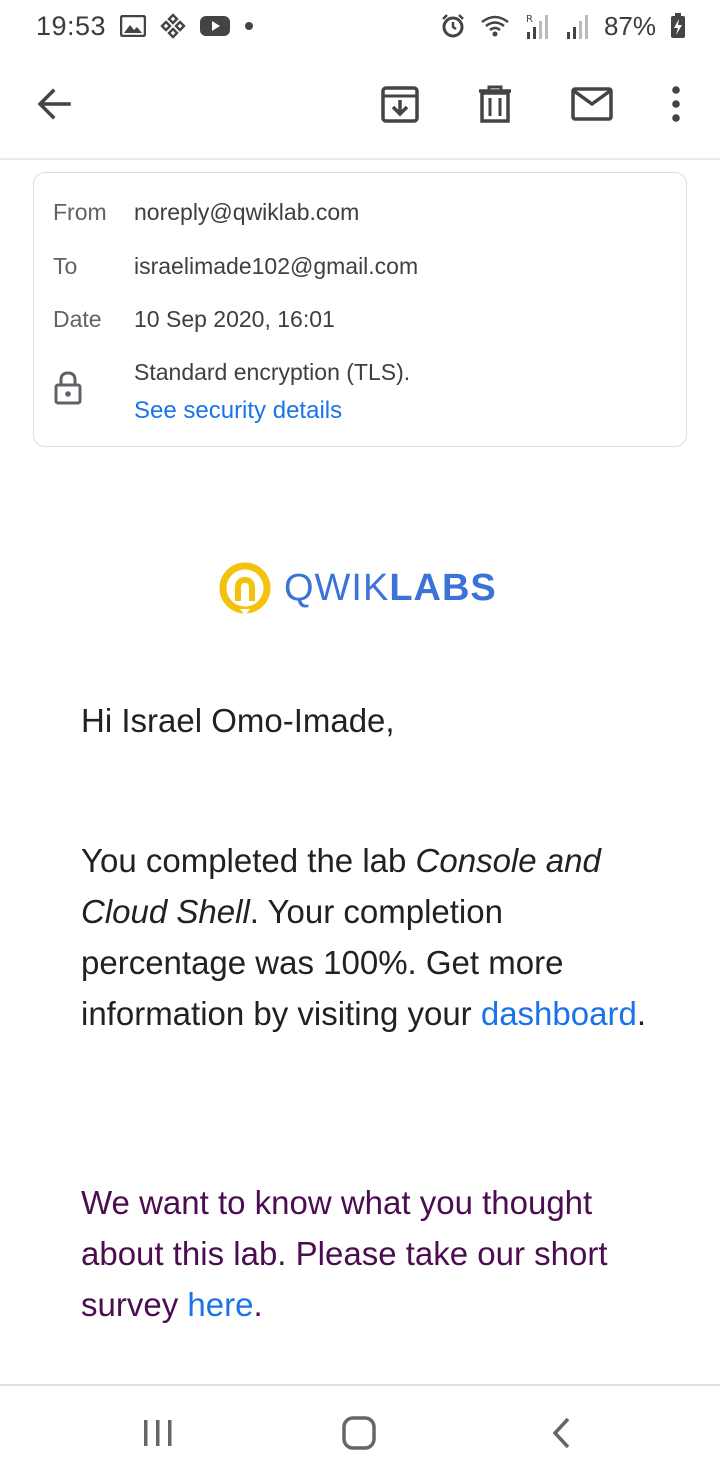  I want to click on toolbar, so click(360, 104).